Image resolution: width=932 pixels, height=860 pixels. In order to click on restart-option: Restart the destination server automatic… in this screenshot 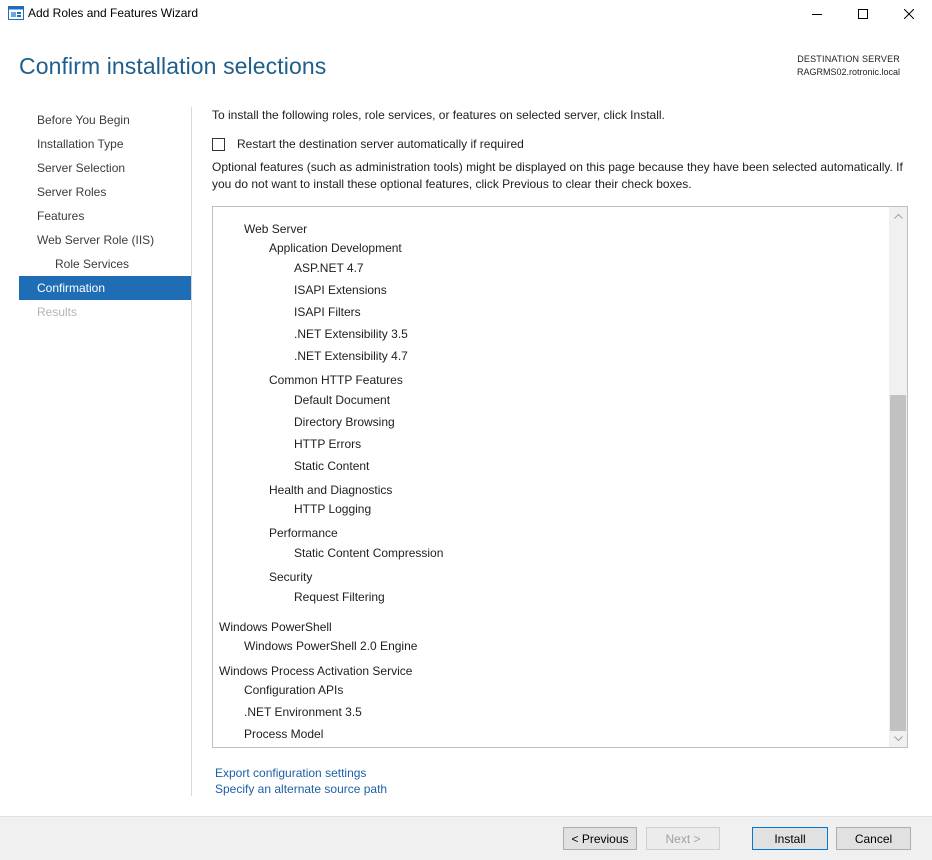, I will do `click(368, 144)`.